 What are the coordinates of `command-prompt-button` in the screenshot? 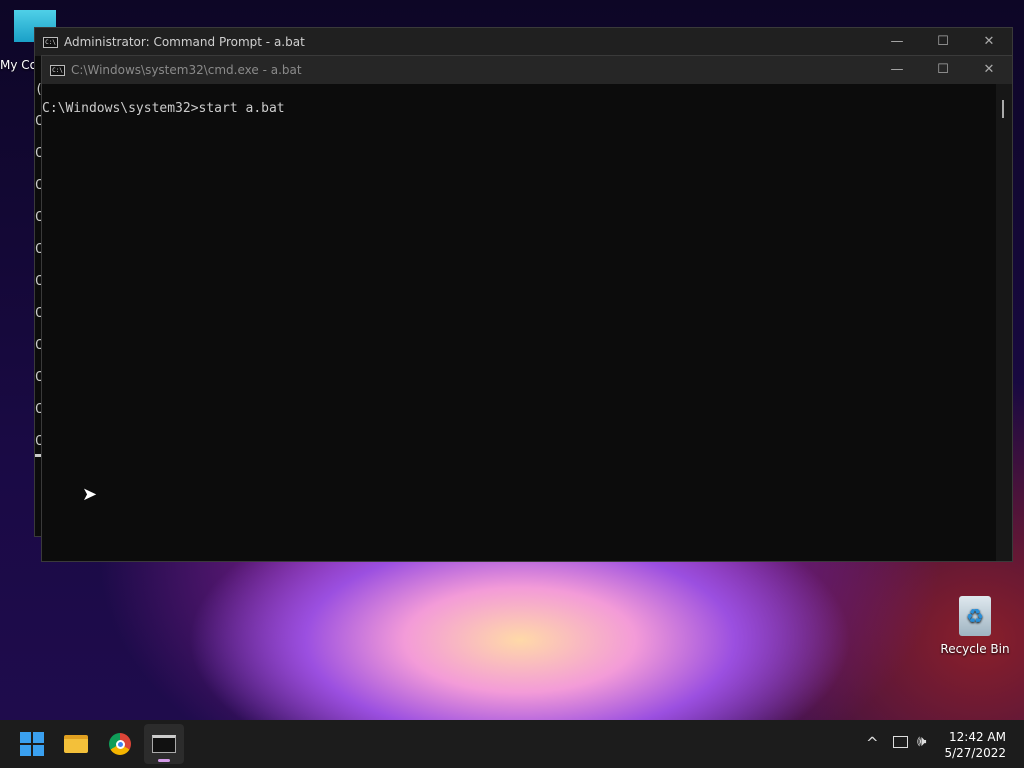 It's located at (164, 744).